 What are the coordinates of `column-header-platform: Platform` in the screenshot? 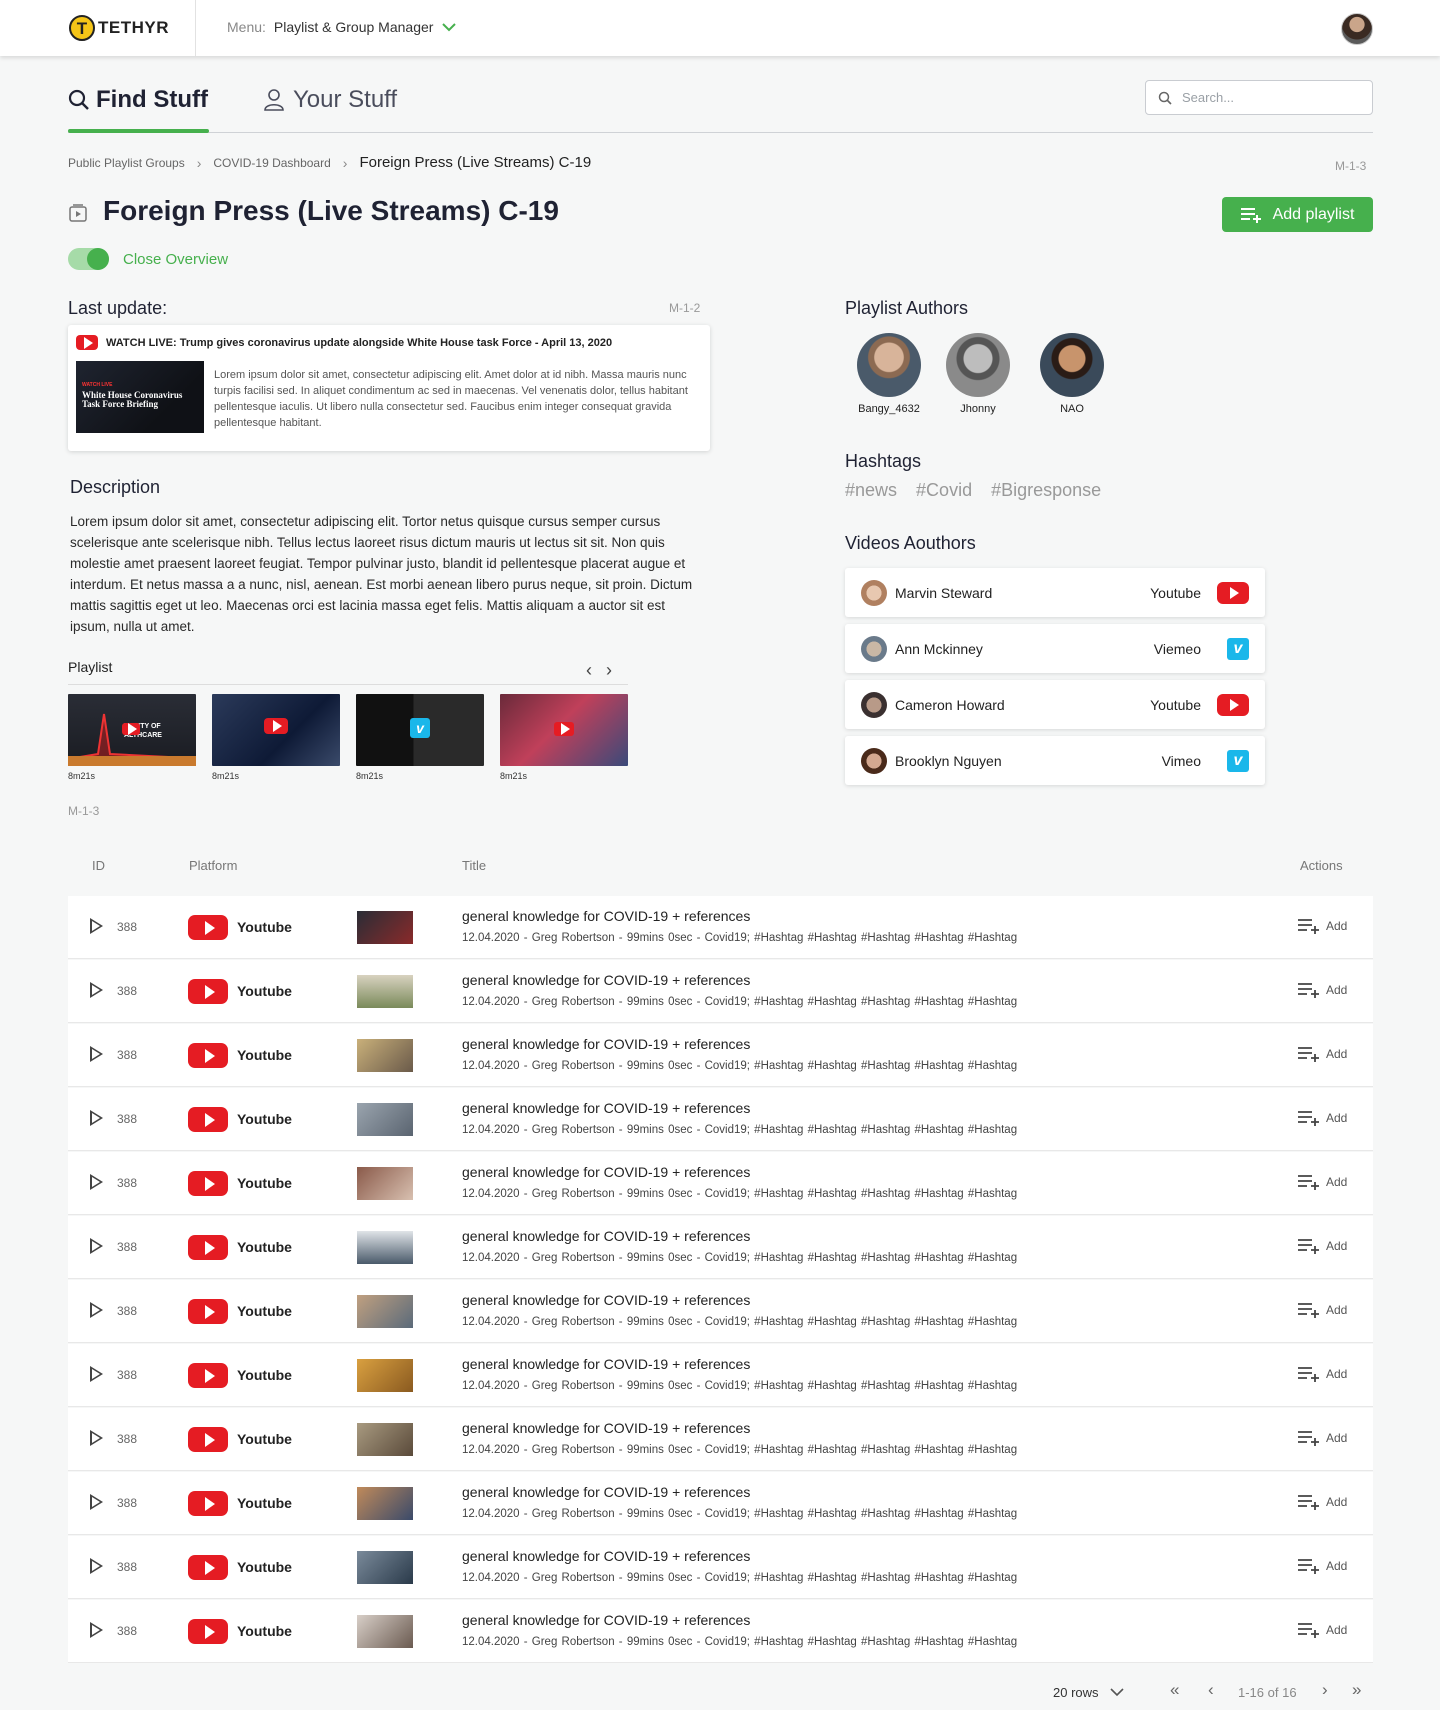 It's located at (213, 865).